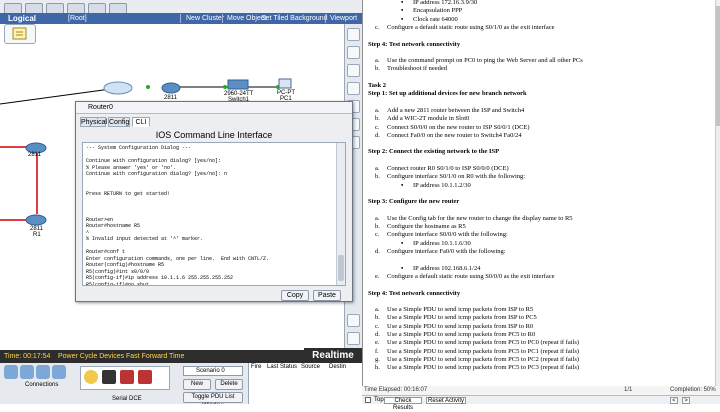 The image size is (720, 412). I want to click on straight-cable-icon, so click(109, 377).